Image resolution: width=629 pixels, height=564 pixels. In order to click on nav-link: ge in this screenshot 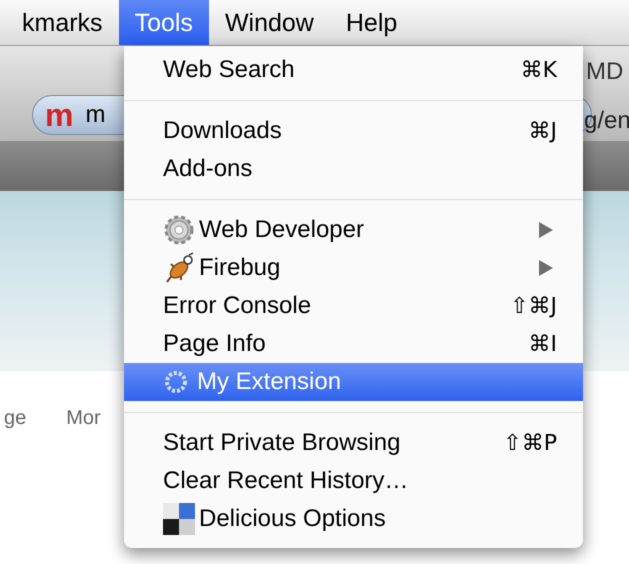, I will do `click(15, 418)`.